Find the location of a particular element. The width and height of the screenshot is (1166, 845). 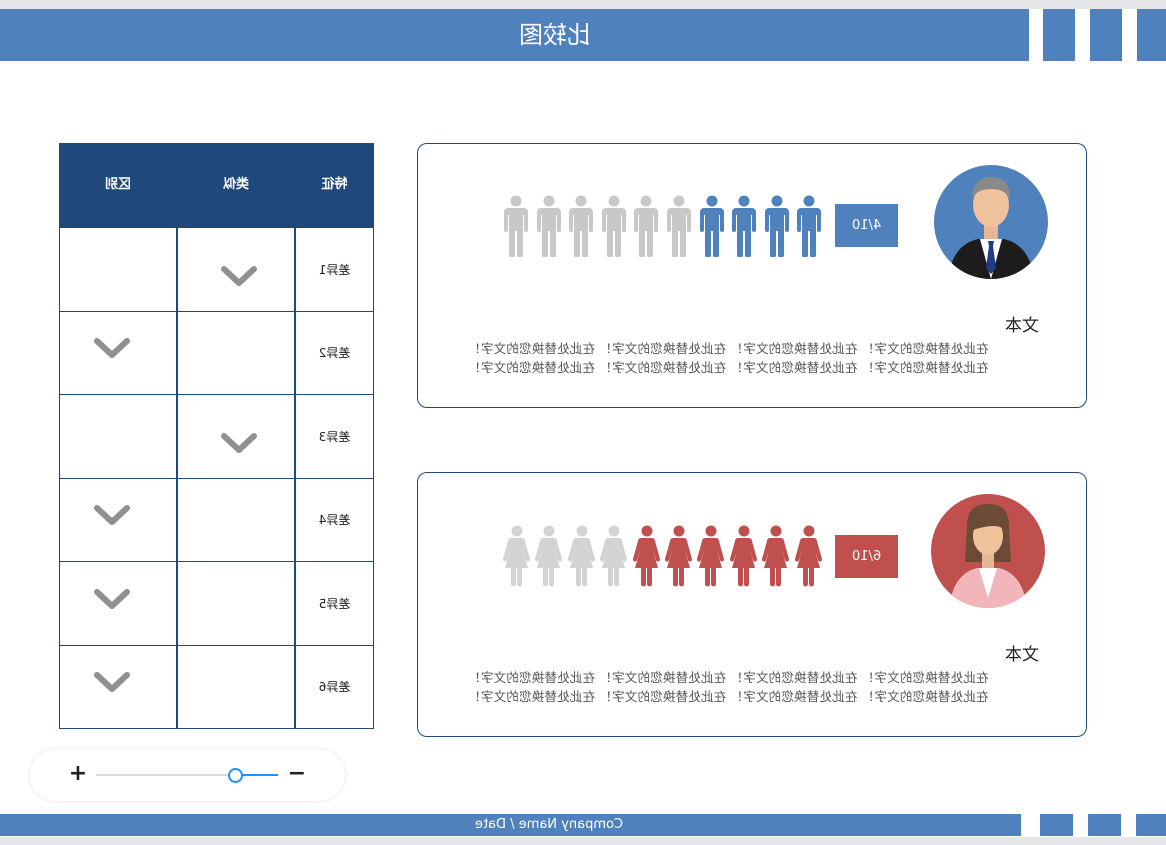

row-label: 差异3 is located at coordinates (334, 436).